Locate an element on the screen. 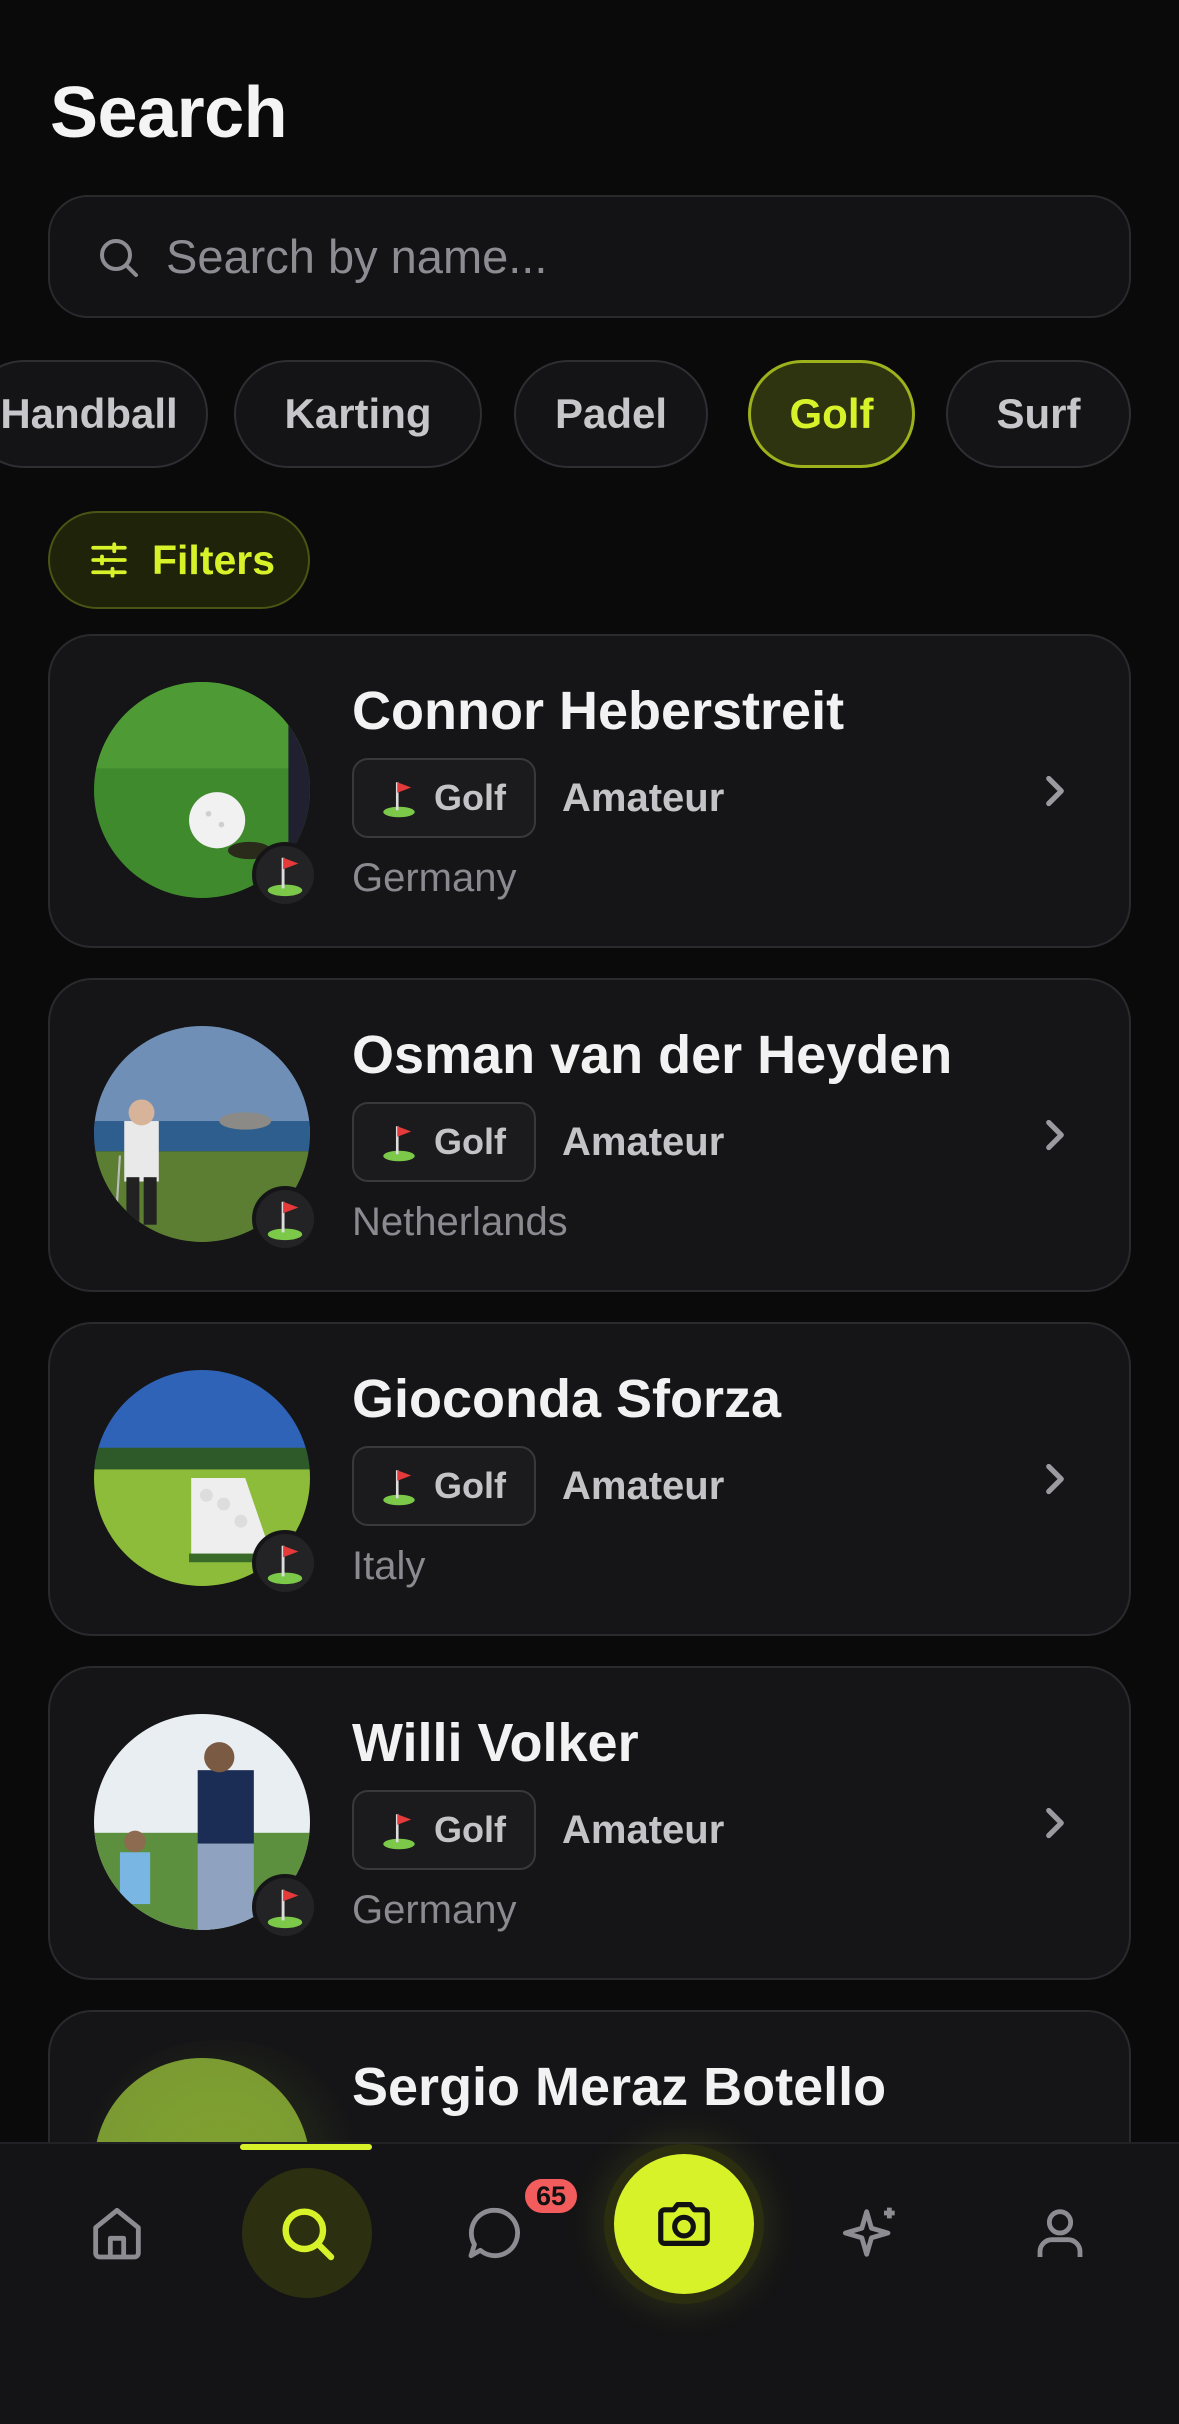 This screenshot has height=2424, width=1179. filters-button: Filters is located at coordinates (179, 560).